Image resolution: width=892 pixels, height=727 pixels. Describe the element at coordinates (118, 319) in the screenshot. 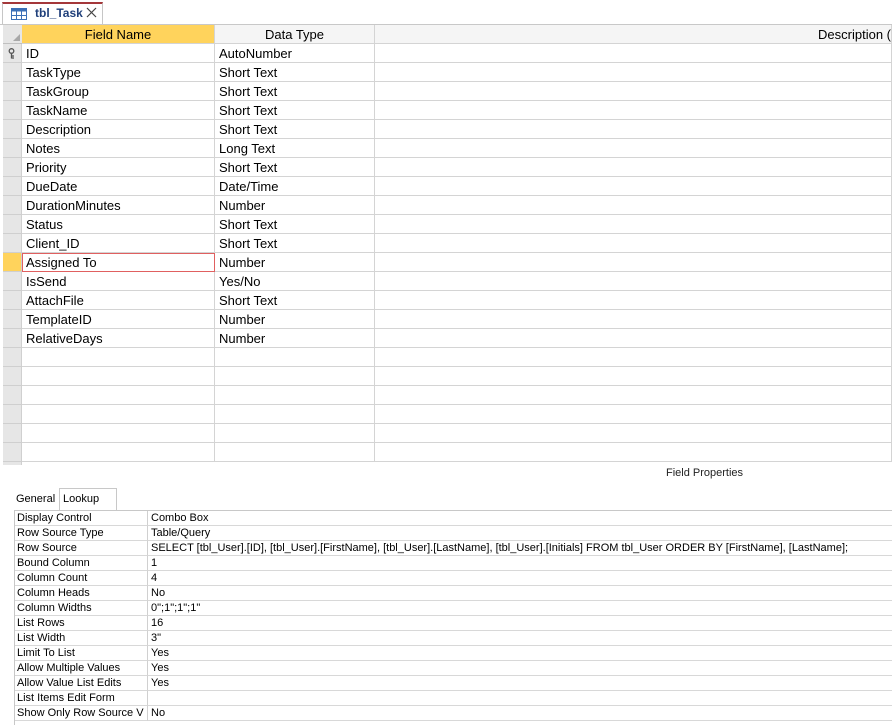

I see `field-name-cell: TemplateID` at that location.